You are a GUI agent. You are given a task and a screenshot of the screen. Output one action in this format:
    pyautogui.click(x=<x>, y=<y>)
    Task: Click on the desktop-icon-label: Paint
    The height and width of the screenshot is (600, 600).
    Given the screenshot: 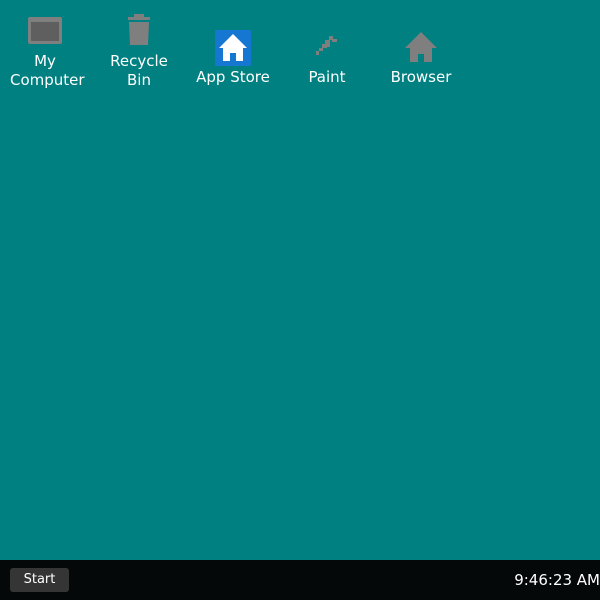 What is the action you would take?
    pyautogui.click(x=327, y=77)
    